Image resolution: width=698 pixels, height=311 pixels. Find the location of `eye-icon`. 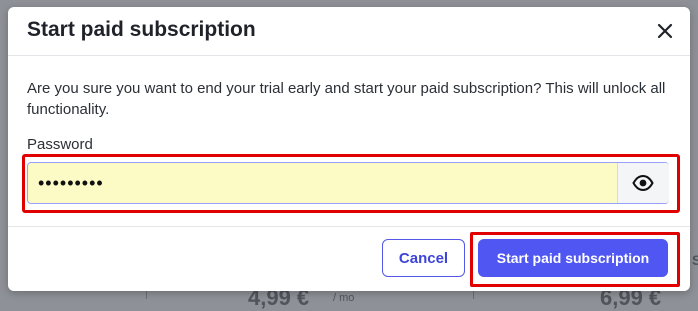

eye-icon is located at coordinates (643, 183).